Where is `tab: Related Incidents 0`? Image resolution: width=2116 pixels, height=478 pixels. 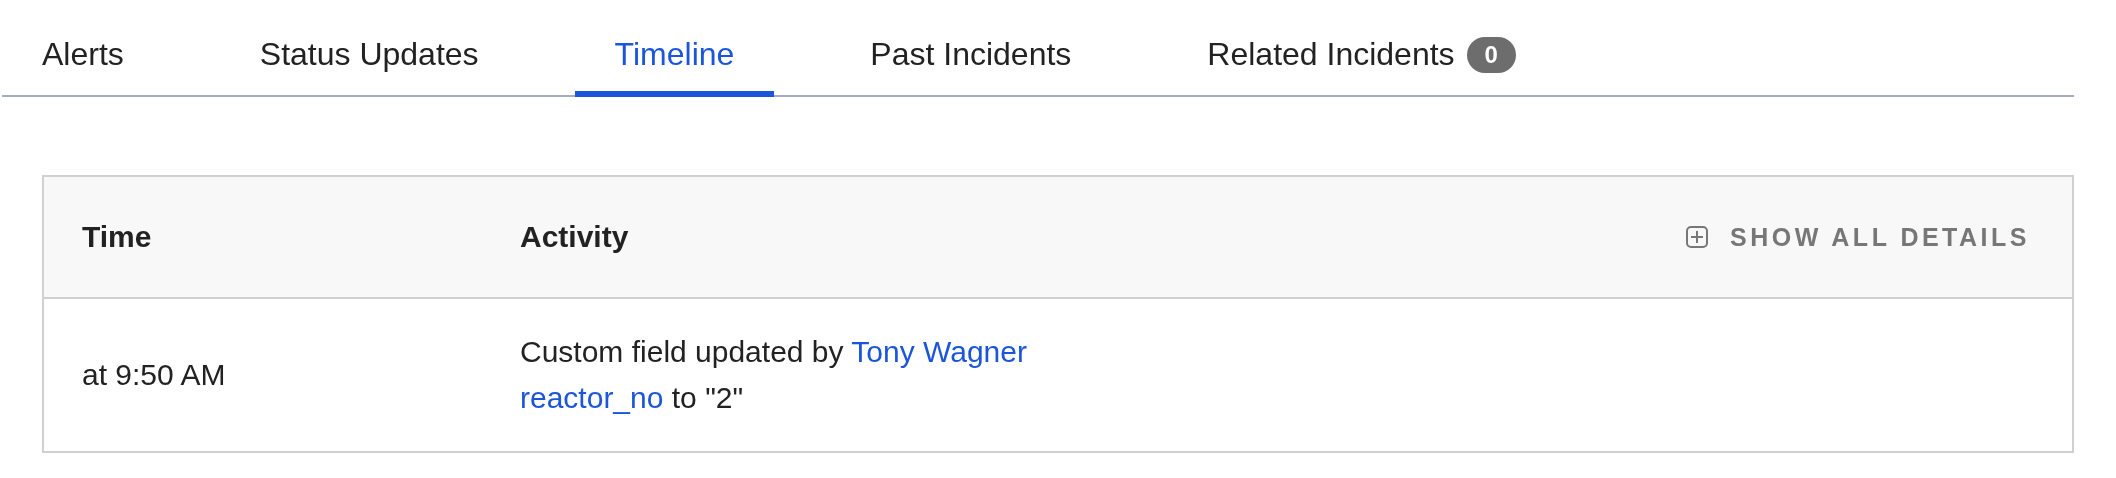
tab: Related Incidents 0 is located at coordinates (1361, 59).